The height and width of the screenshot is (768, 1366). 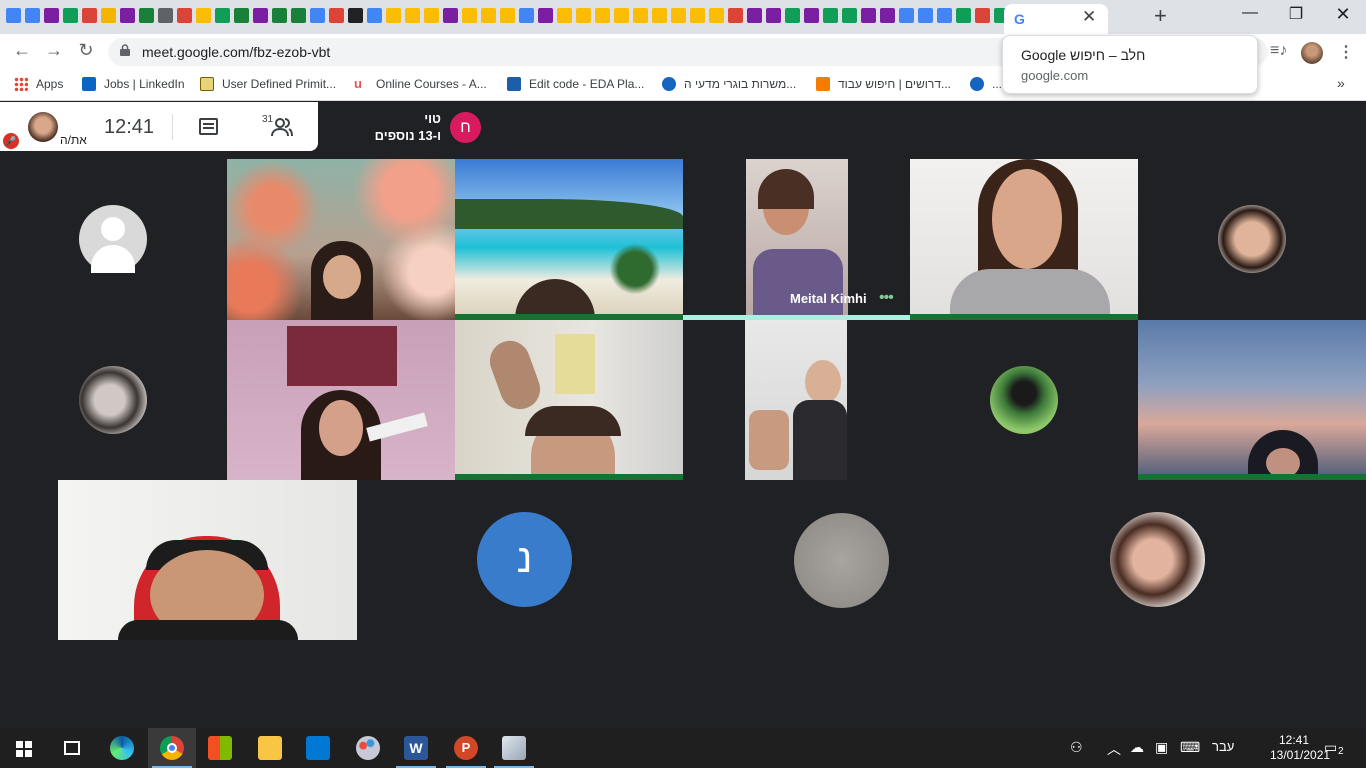 I want to click on more-bookmarks-icon: », so click(x=1341, y=83).